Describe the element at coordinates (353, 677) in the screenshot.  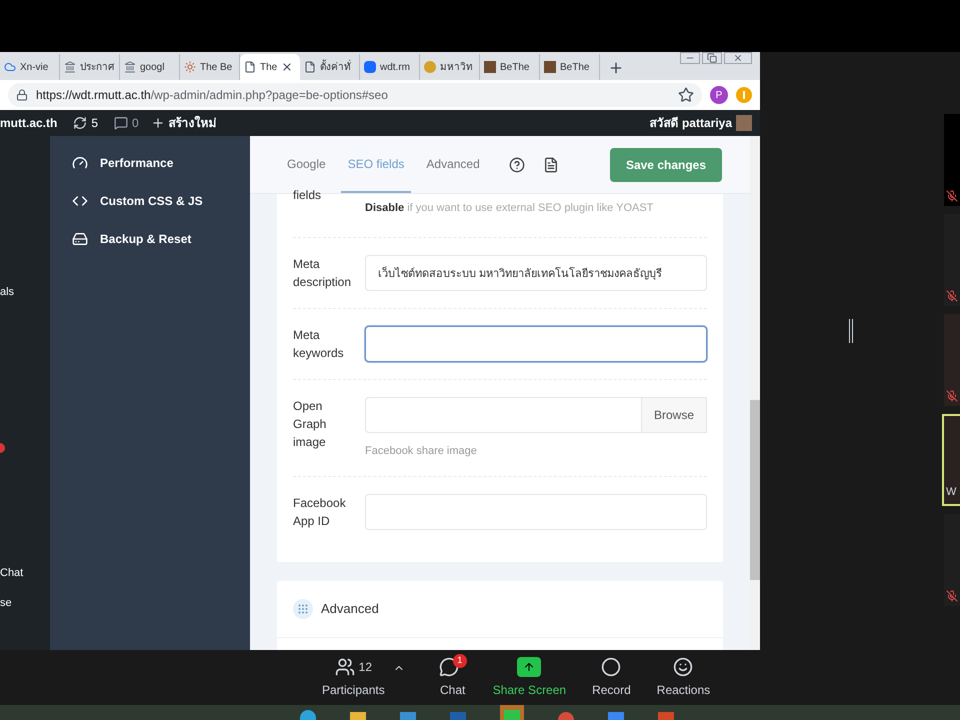
I see `participants-button: 12 Participants` at that location.